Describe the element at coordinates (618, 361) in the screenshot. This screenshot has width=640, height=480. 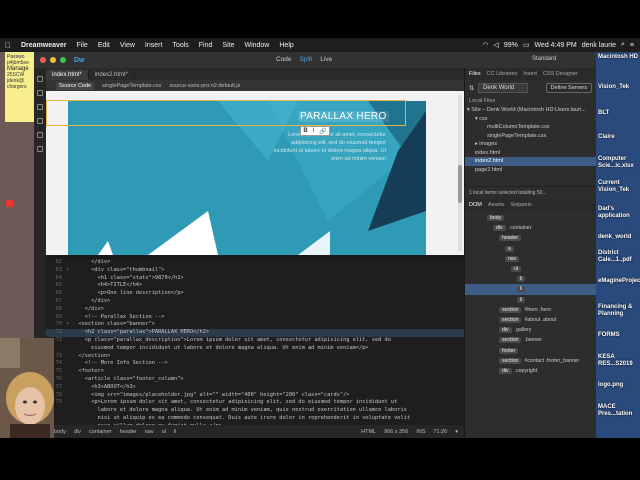
I see `desktop-icon: KESA RES...S2019` at that location.